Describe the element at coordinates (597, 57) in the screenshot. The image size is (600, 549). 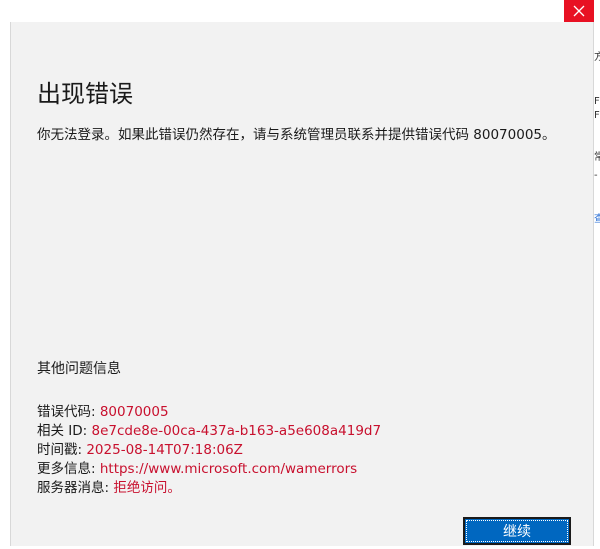
I see `background-text-fragment: 方` at that location.